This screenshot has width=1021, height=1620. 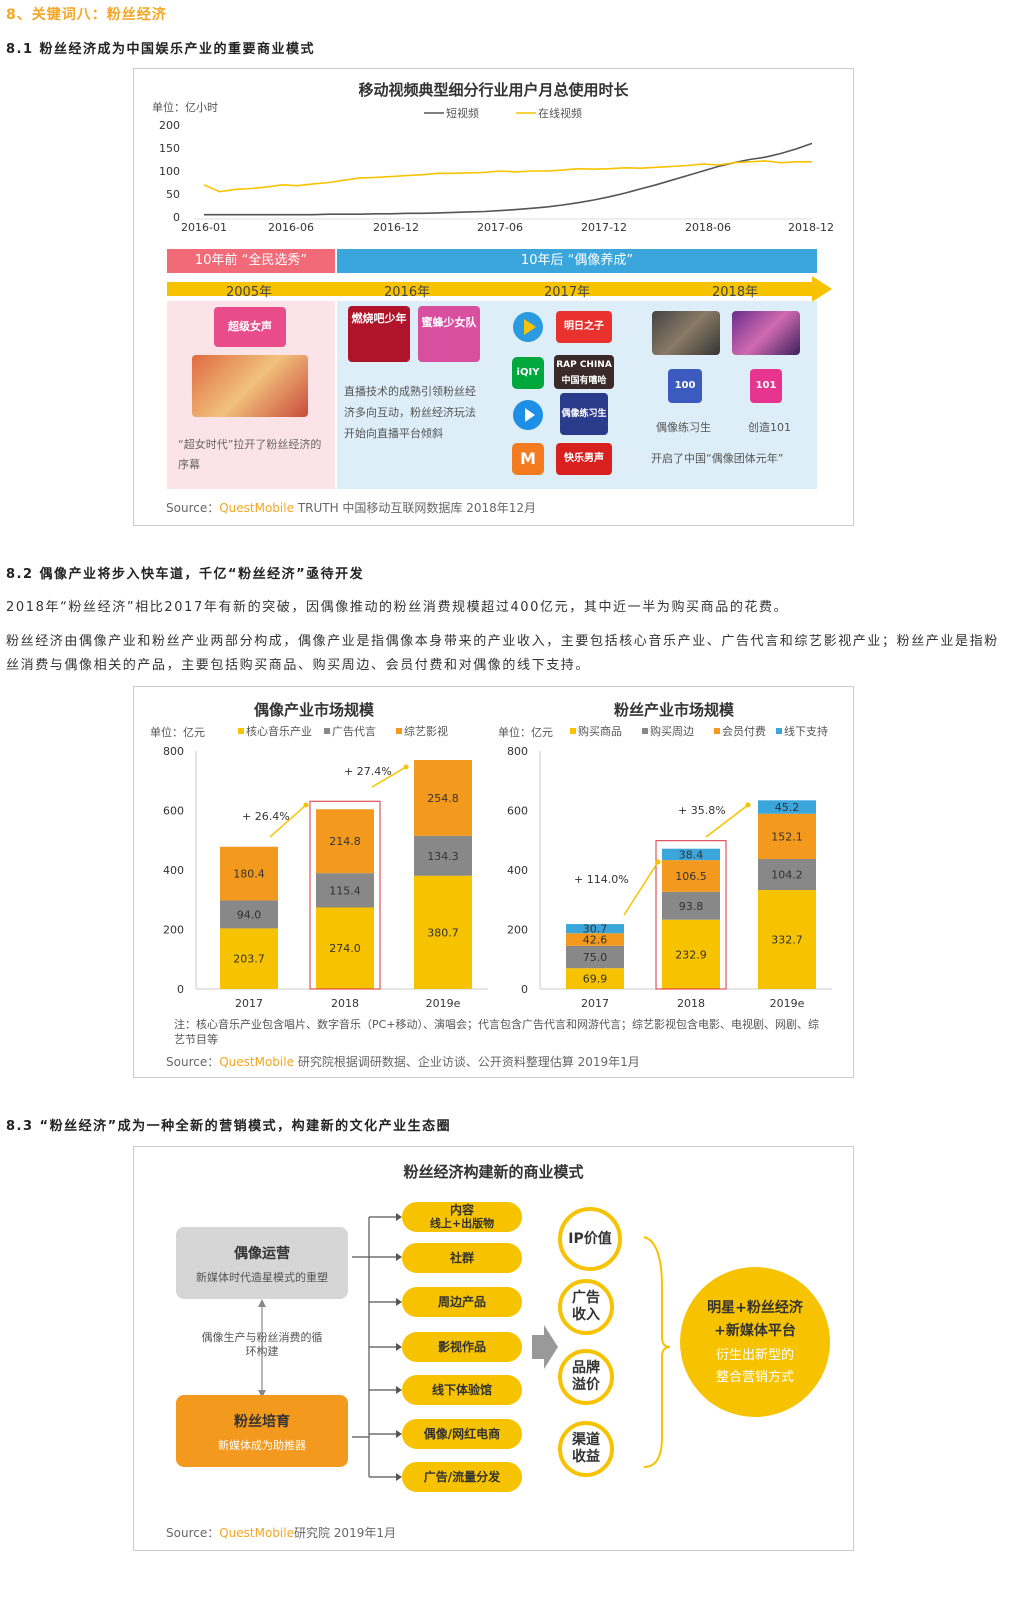 What do you see at coordinates (249, 874) in the screenshot?
I see `bar-value-label: 180.4` at bounding box center [249, 874].